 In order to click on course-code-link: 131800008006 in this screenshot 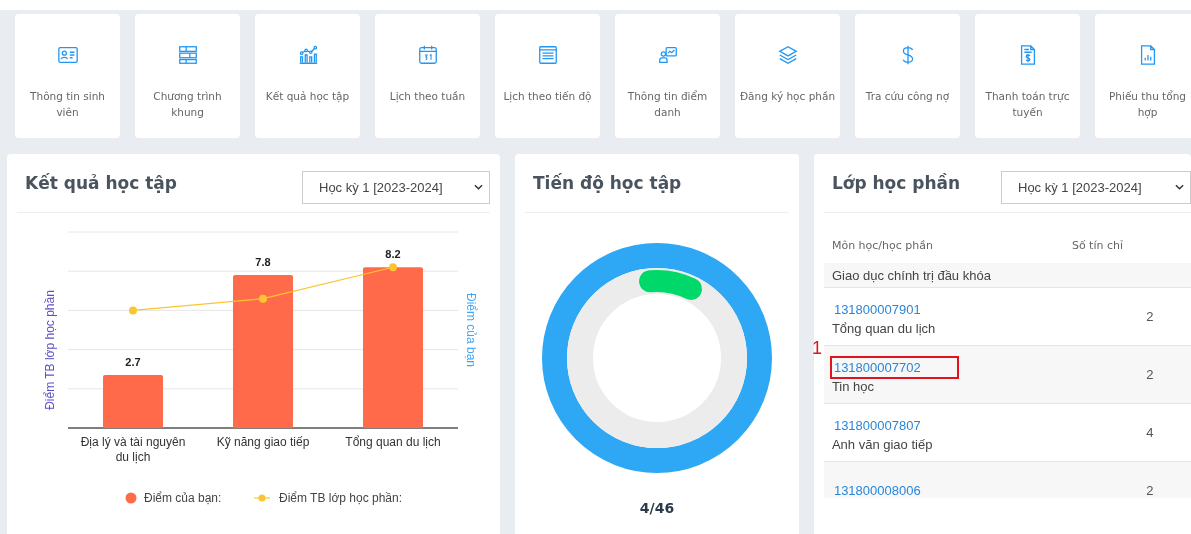, I will do `click(877, 490)`.